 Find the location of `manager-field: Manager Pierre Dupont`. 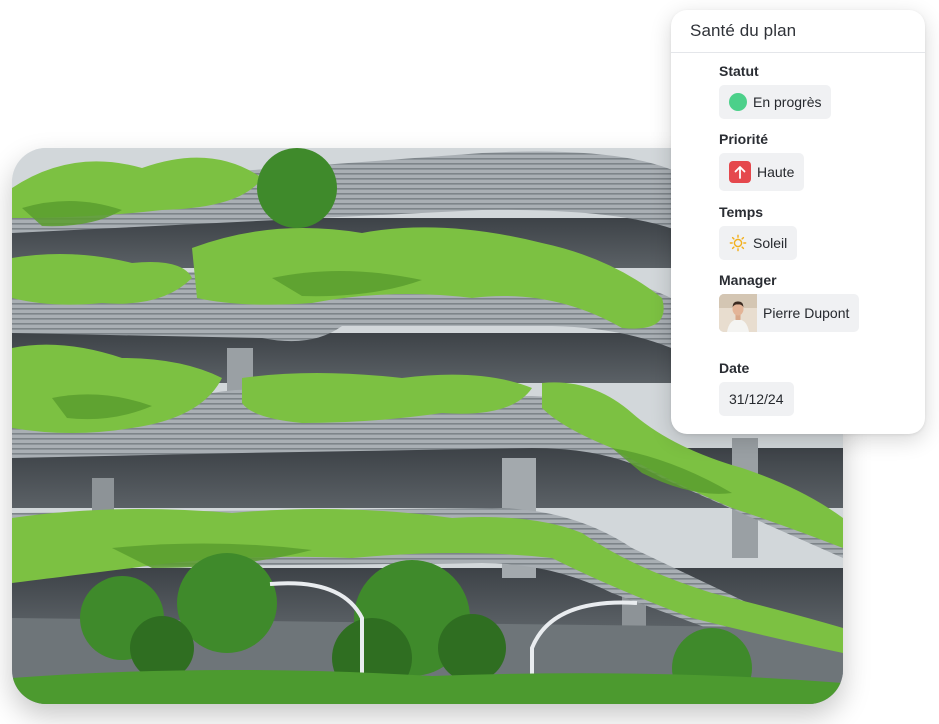

manager-field: Manager Pierre Dupont is located at coordinates (789, 304).